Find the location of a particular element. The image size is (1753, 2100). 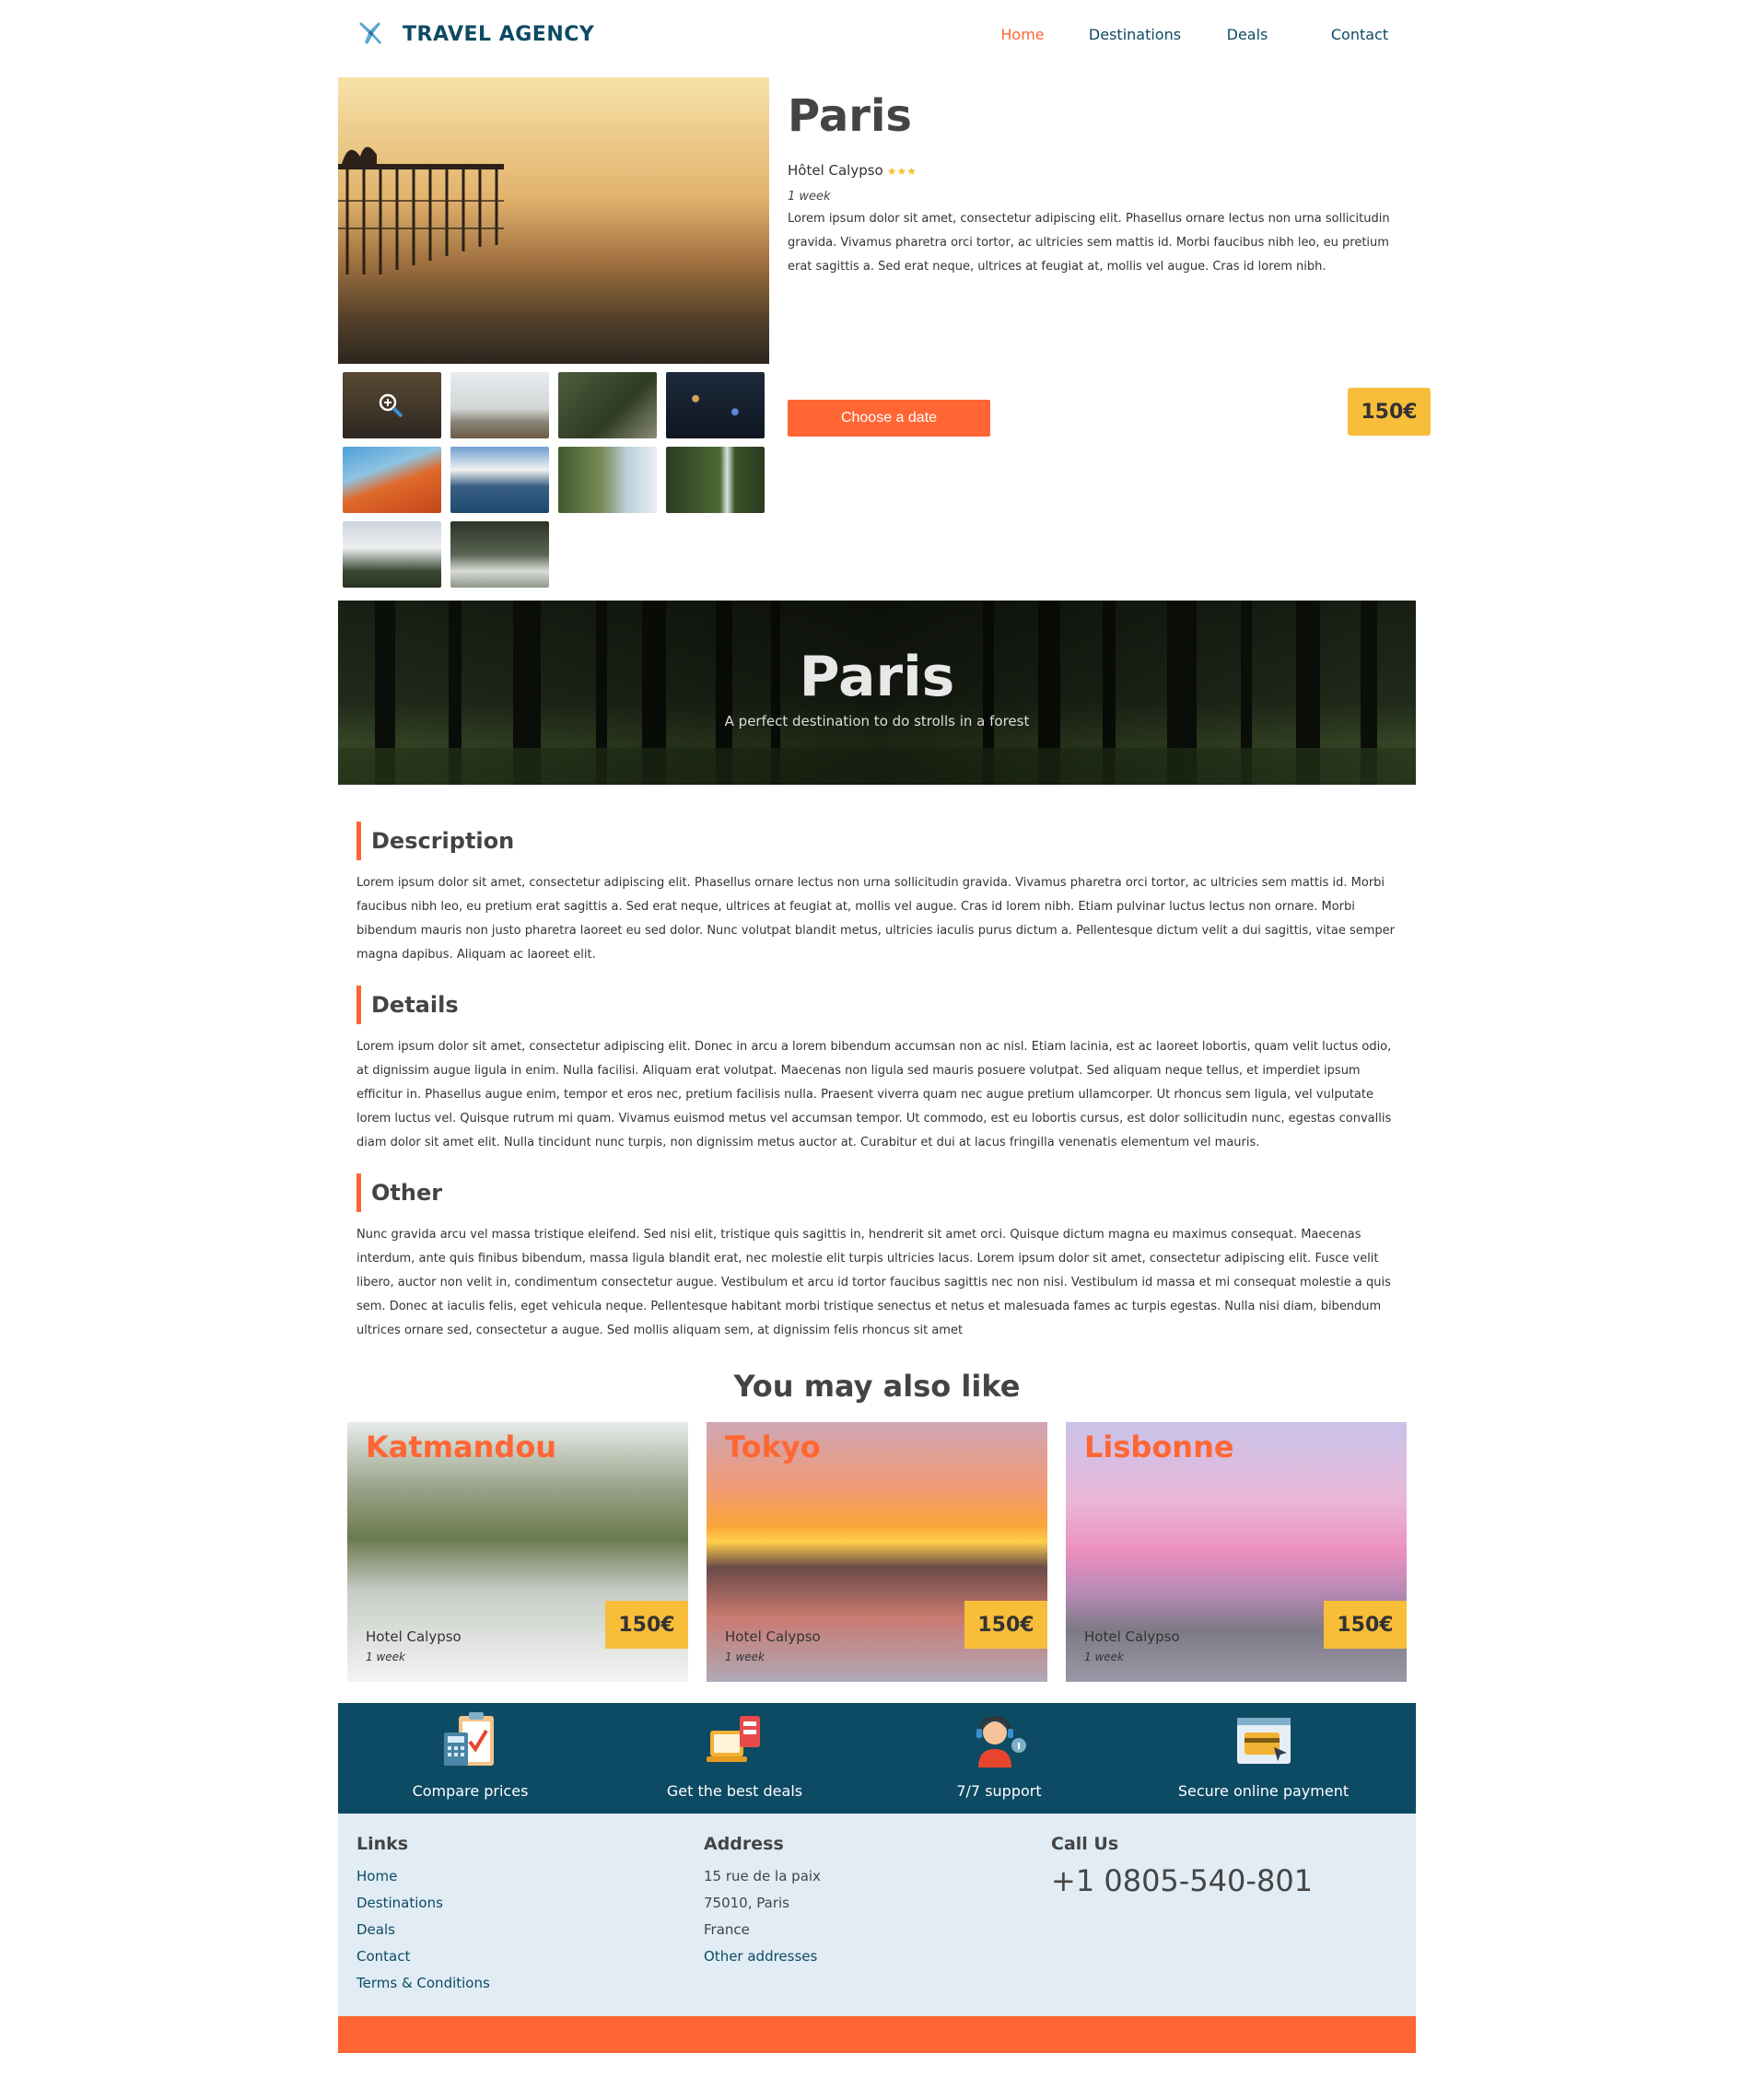

feature-compare-prices: Compare prices is located at coordinates (470, 1758).